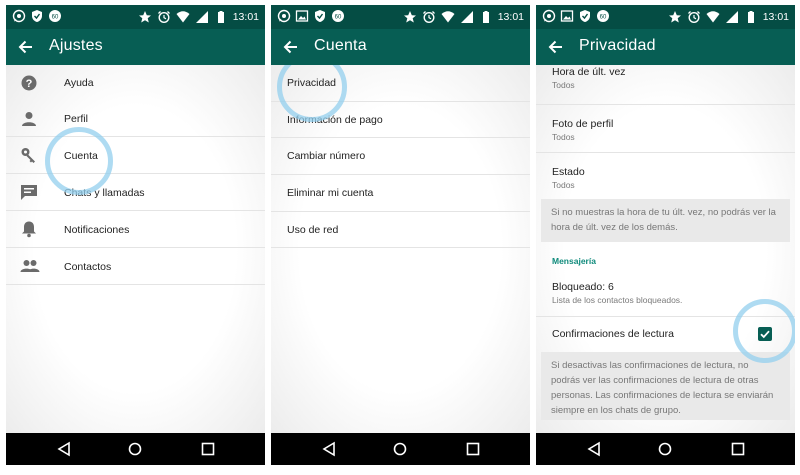 The image size is (800, 475). I want to click on toolbar: Privacidad, so click(665, 47).